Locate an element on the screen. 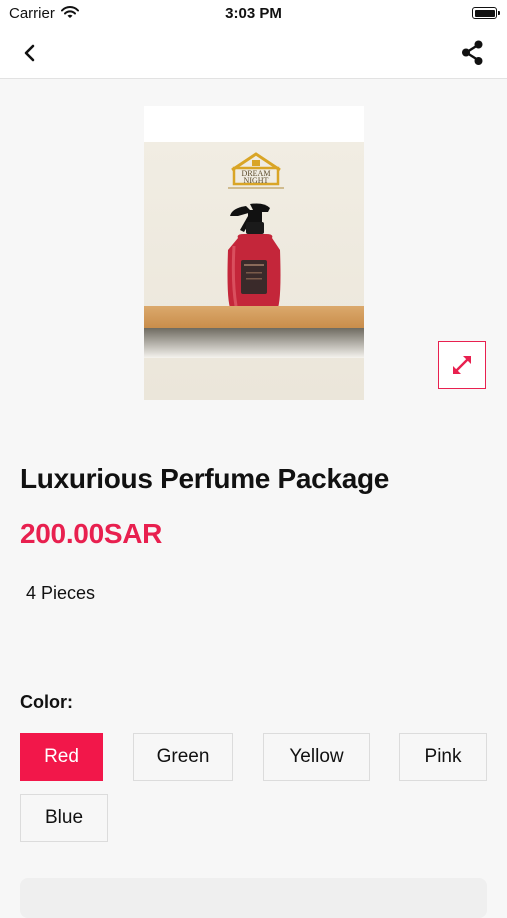 This screenshot has height=918, width=507. wooden-shelf is located at coordinates (254, 317).